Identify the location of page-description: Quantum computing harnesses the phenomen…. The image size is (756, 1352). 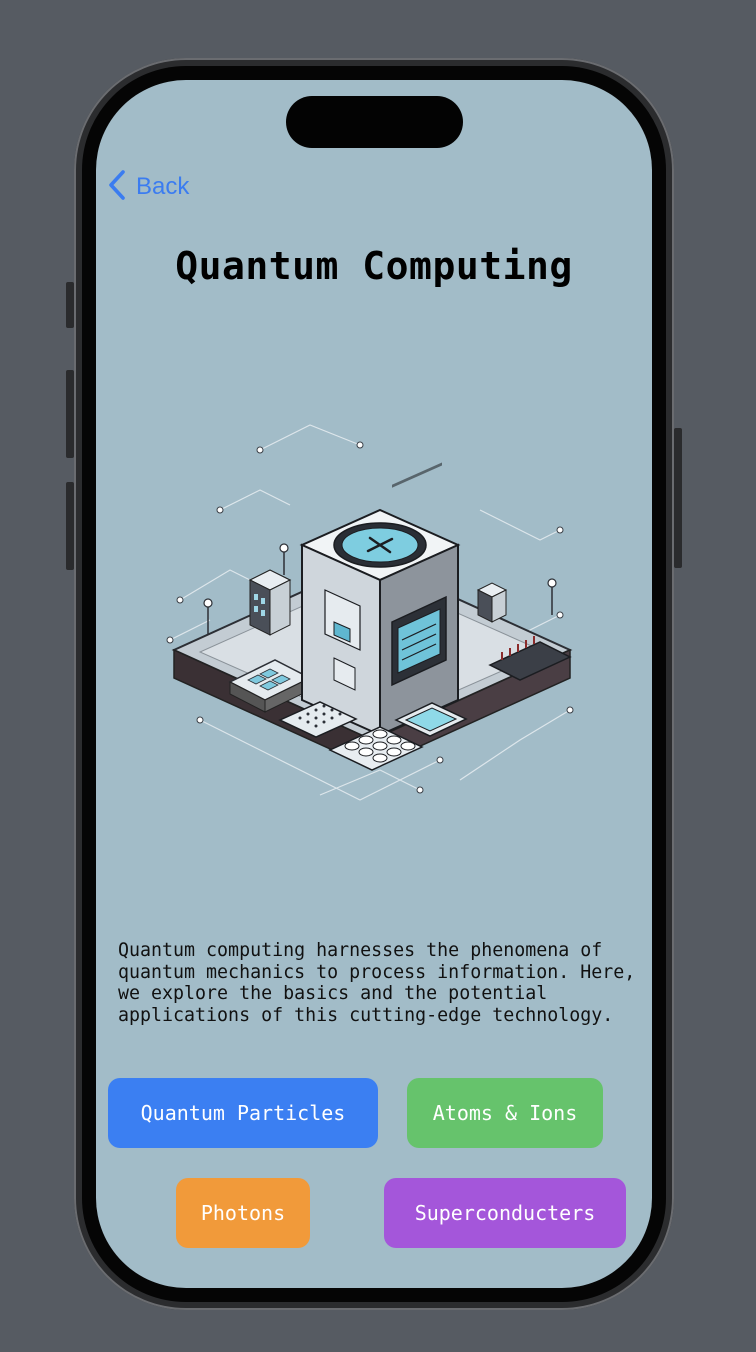
(377, 983).